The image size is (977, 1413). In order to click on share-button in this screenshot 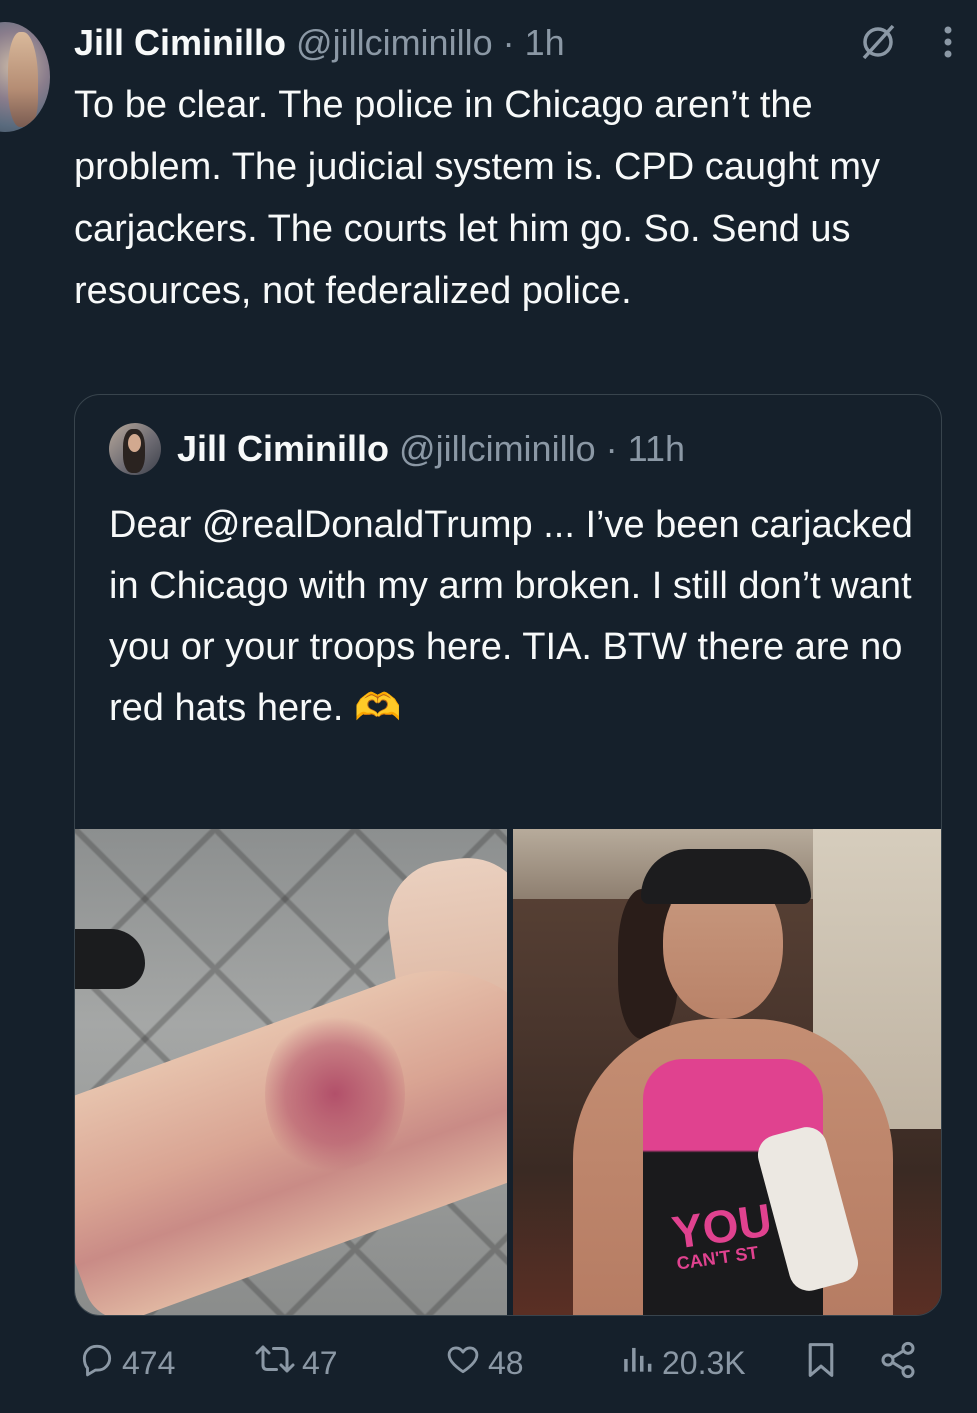, I will do `click(901, 1364)`.